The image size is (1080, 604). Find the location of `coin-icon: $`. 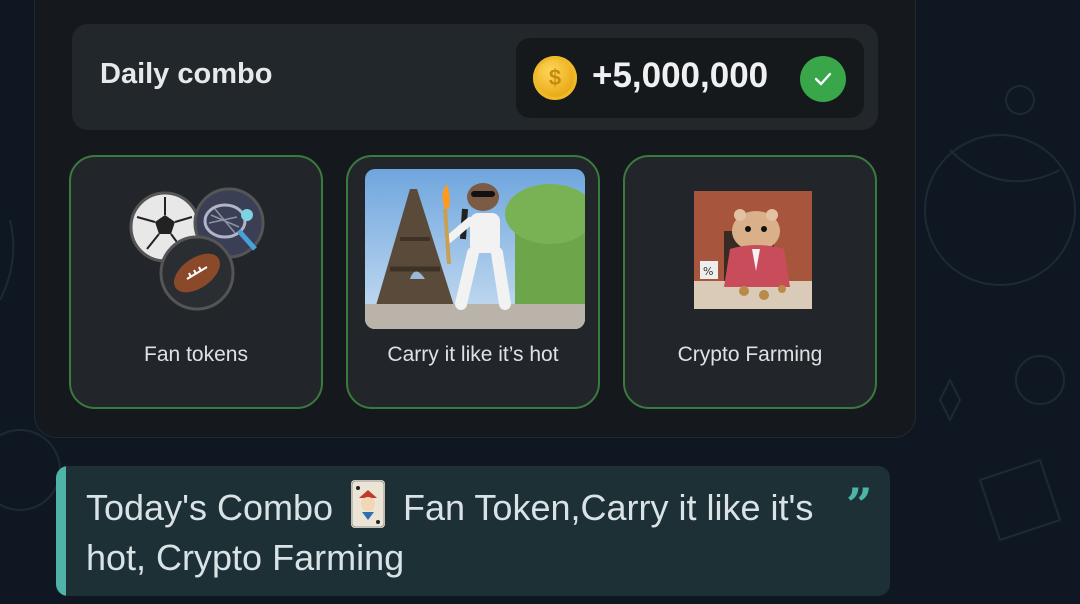

coin-icon: $ is located at coordinates (555, 78).